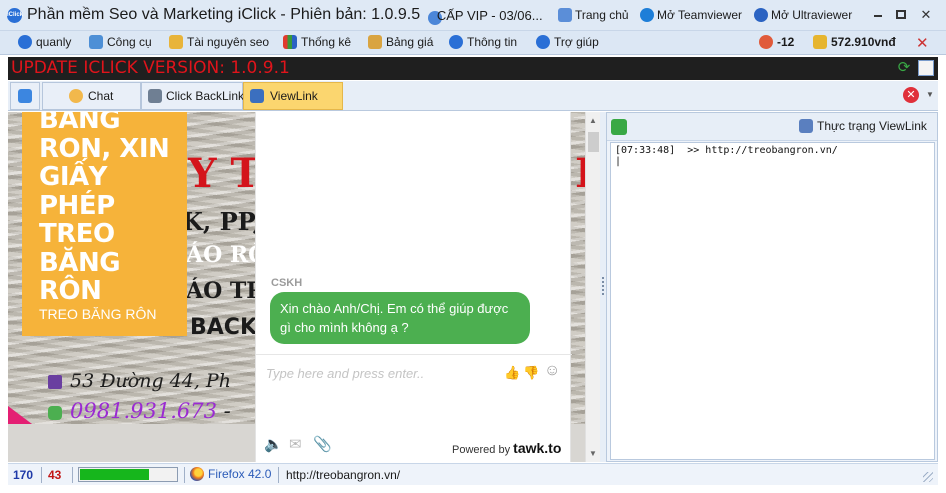  I want to click on refresh-log-icon, so click(619, 127).